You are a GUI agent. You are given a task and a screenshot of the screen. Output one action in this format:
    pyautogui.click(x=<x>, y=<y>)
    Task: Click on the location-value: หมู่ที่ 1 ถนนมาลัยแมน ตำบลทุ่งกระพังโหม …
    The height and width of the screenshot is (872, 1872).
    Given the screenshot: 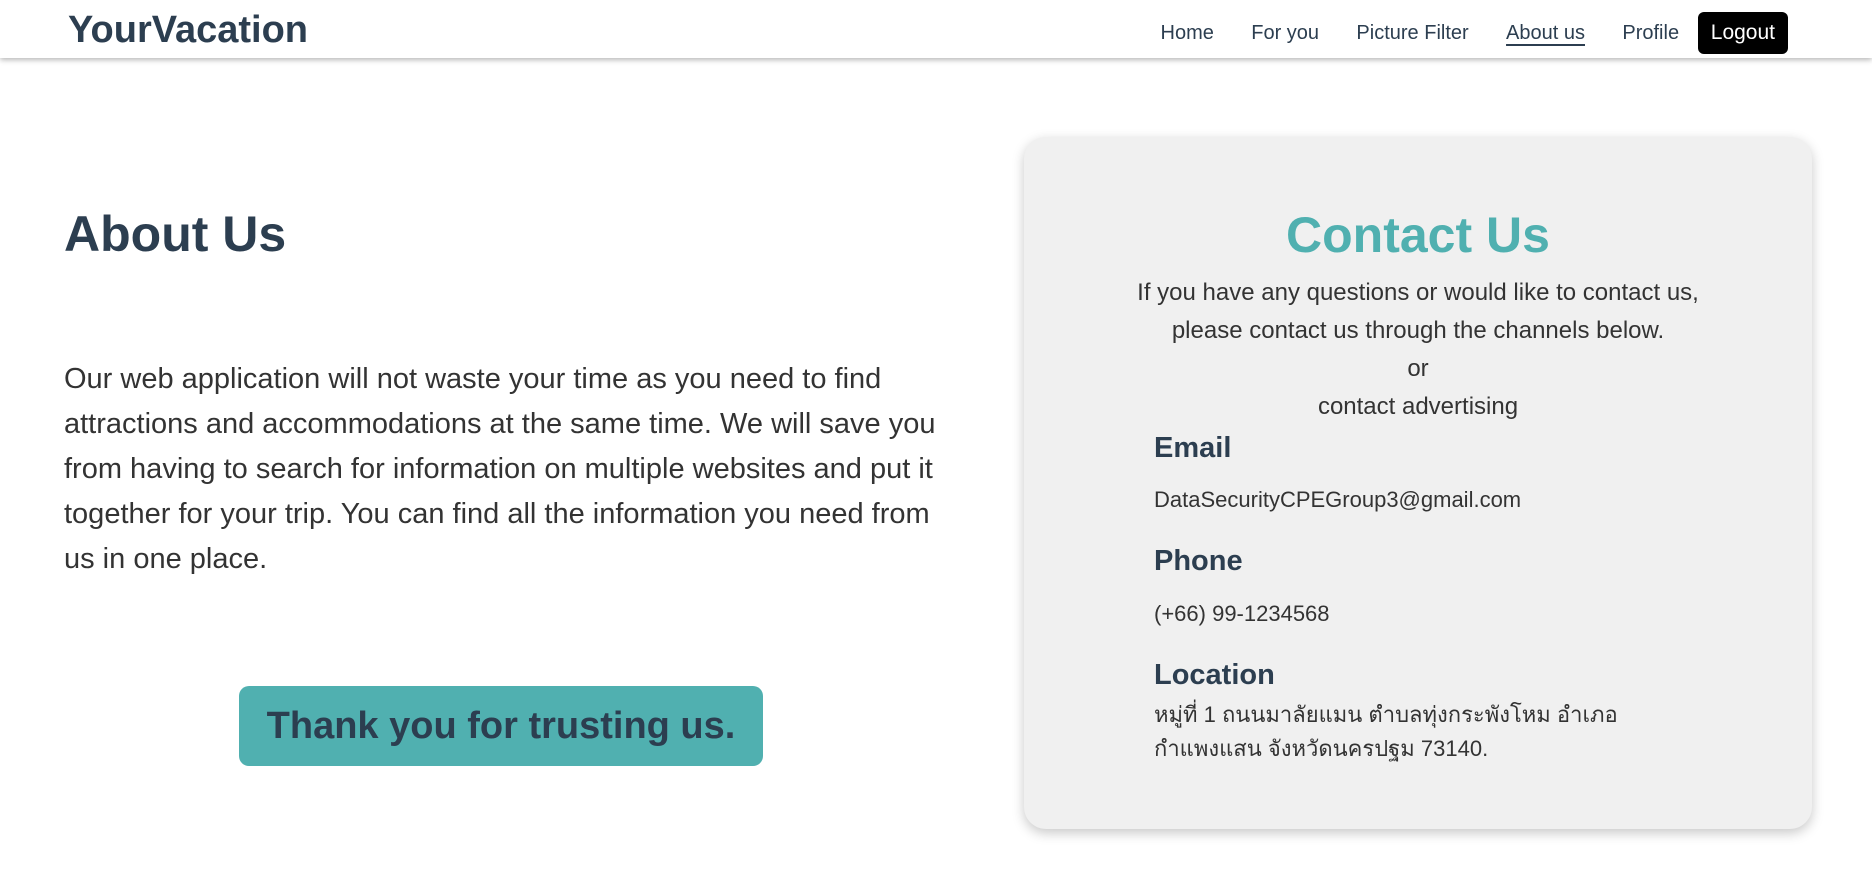 What is the action you would take?
    pyautogui.click(x=1386, y=732)
    